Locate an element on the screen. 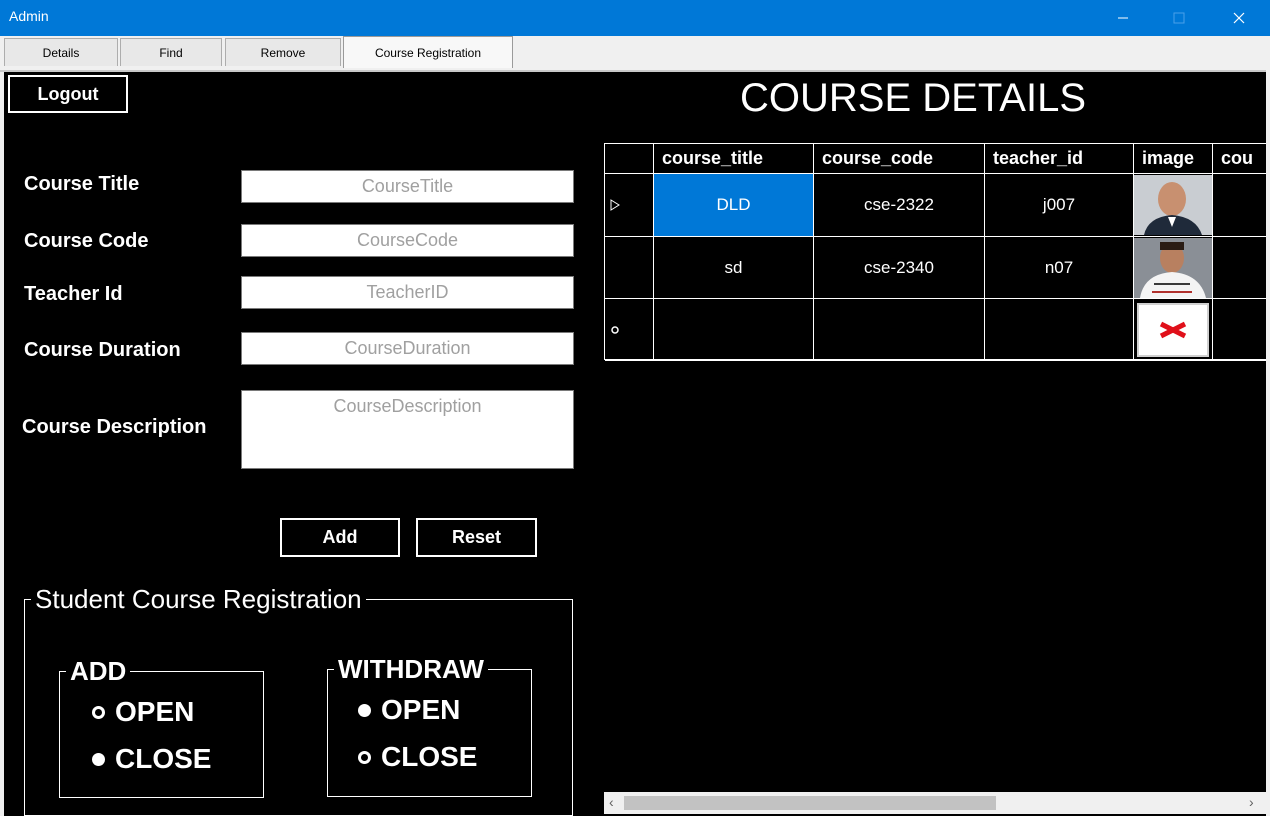 The height and width of the screenshot is (816, 1270). withdraw-close-label: CLOSE is located at coordinates (429, 756).